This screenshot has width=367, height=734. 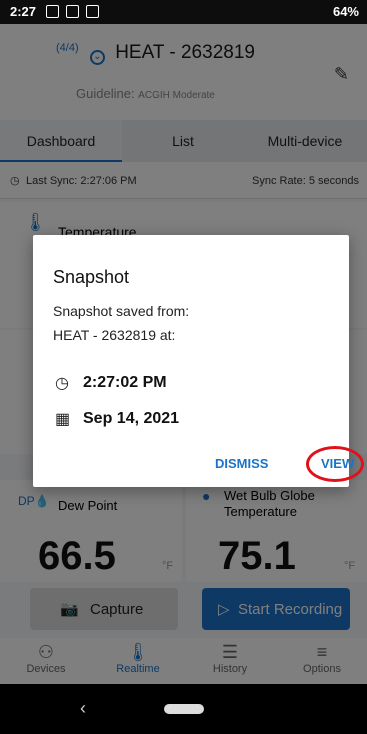 I want to click on system-nav-bar: ‹, so click(x=183, y=709).